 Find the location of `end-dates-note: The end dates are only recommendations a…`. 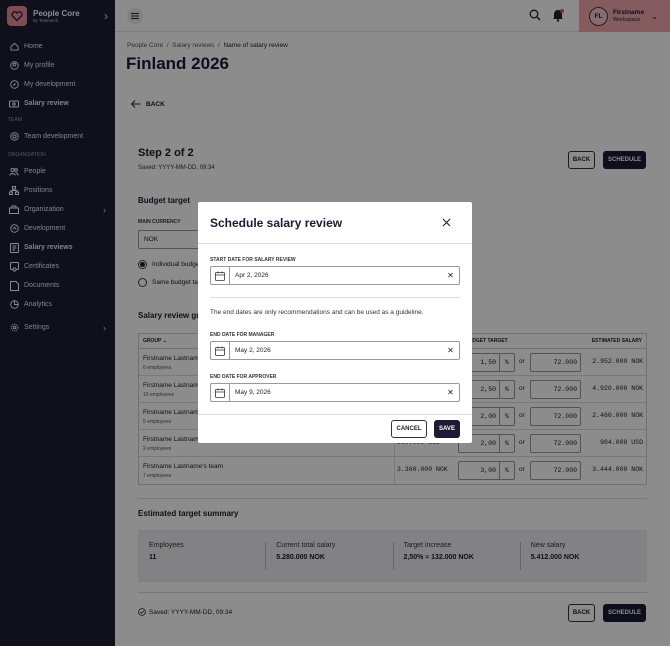

end-dates-note: The end dates are only recommendations a… is located at coordinates (317, 312).